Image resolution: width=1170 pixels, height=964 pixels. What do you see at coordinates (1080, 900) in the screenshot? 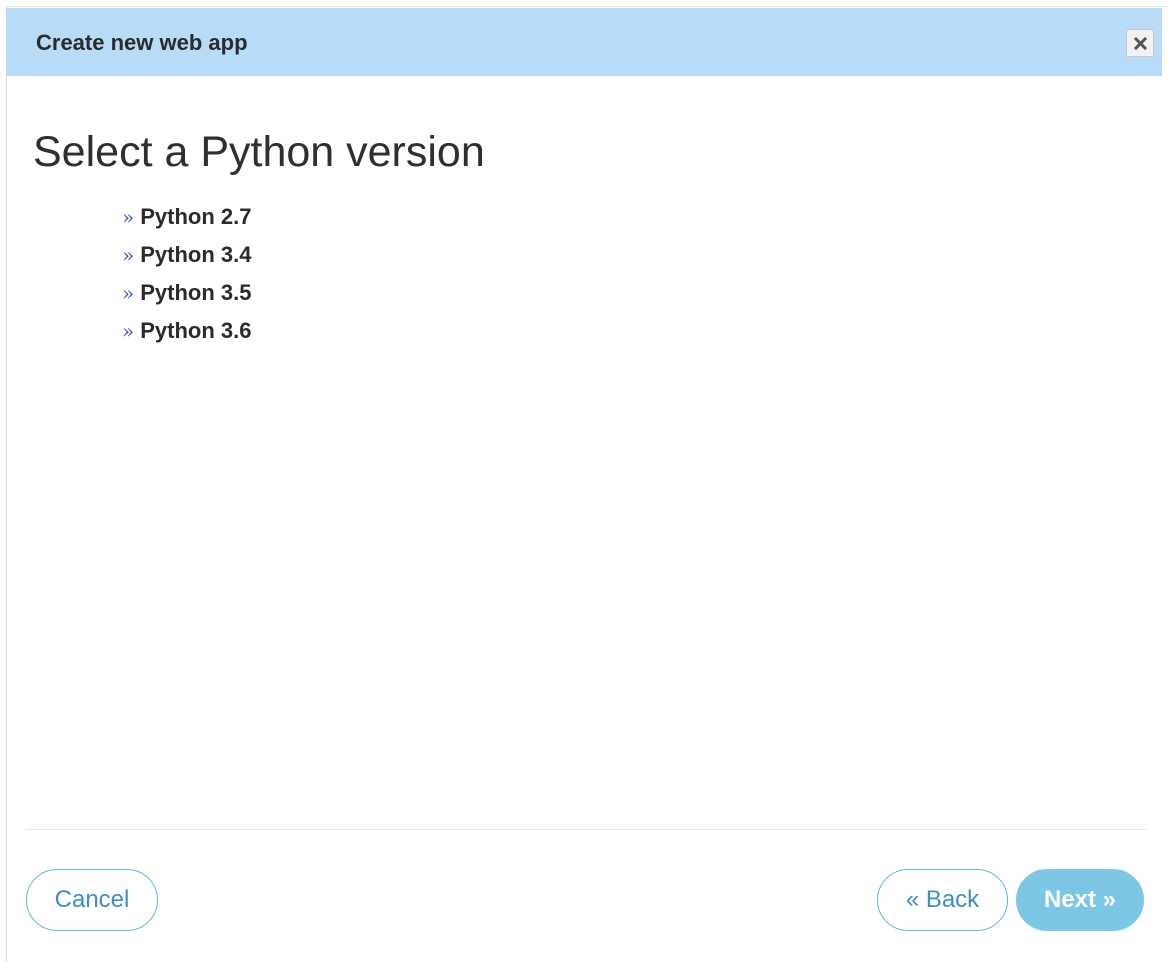
I see `next-button: Next »` at bounding box center [1080, 900].